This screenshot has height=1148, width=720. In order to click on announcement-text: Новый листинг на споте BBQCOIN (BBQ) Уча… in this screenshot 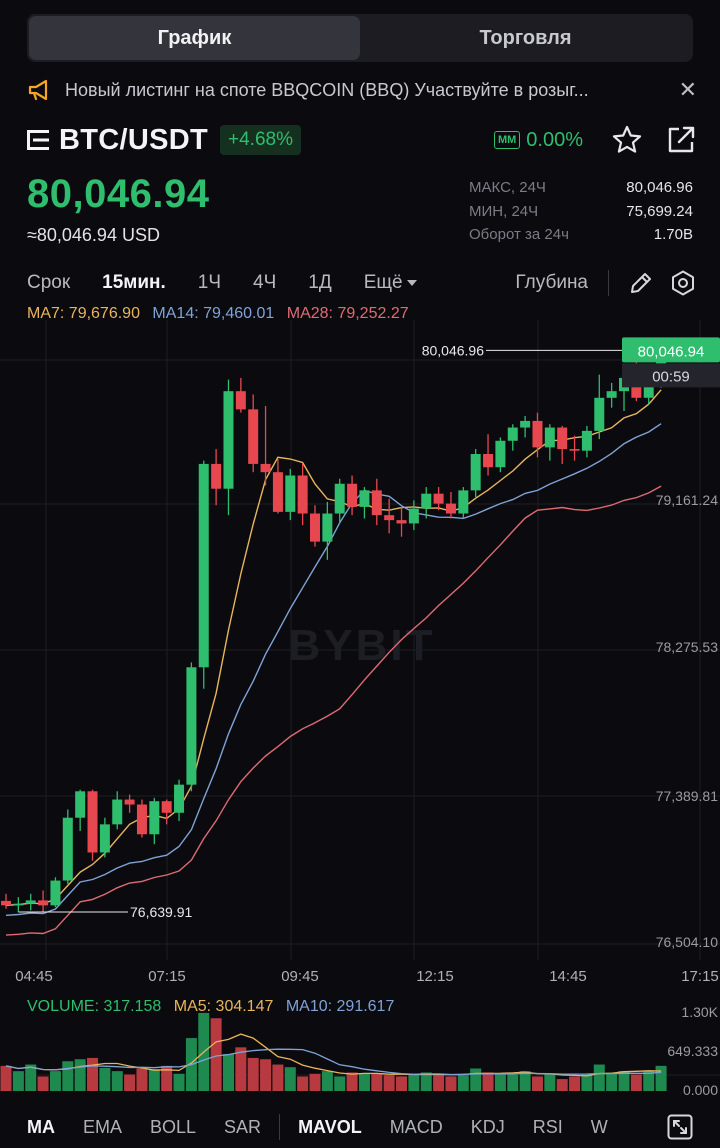, I will do `click(327, 89)`.